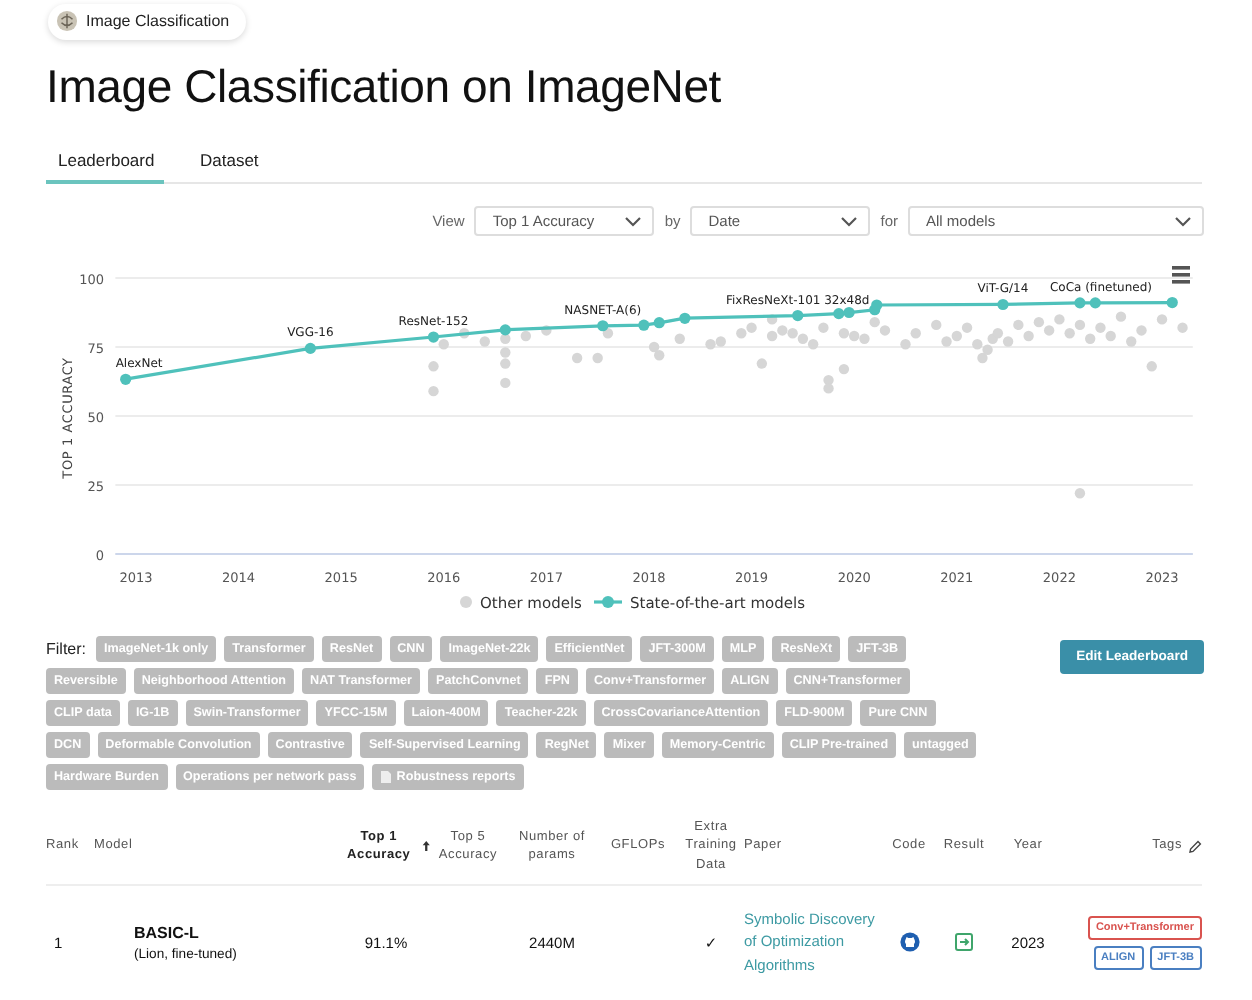 This screenshot has width=1252, height=1000. I want to click on menu-icon, so click(1181, 275).